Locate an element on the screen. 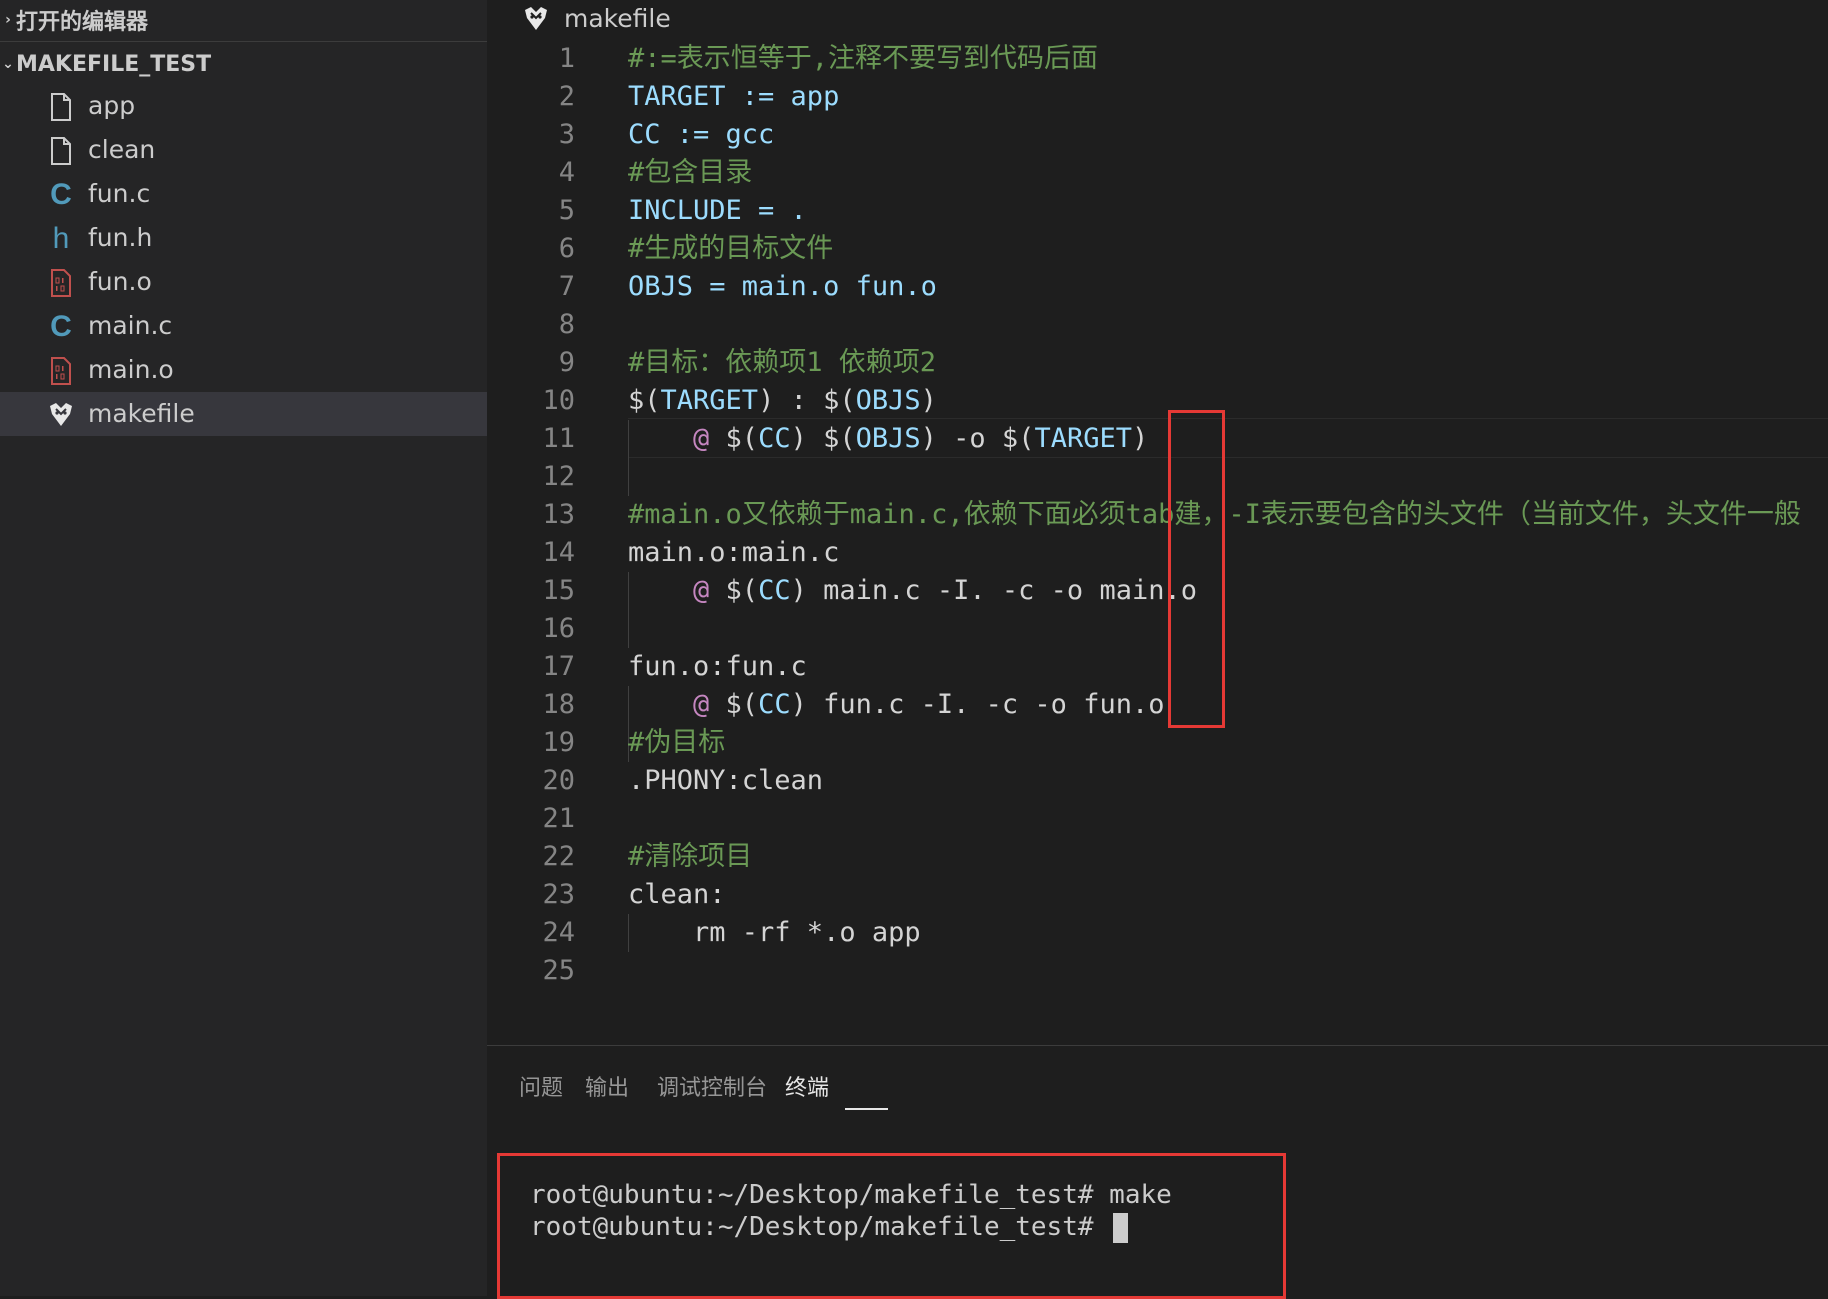 The width and height of the screenshot is (1828, 1299). code-text: #:=表示恒等于,注释不要写到代码后面 is located at coordinates (863, 59).